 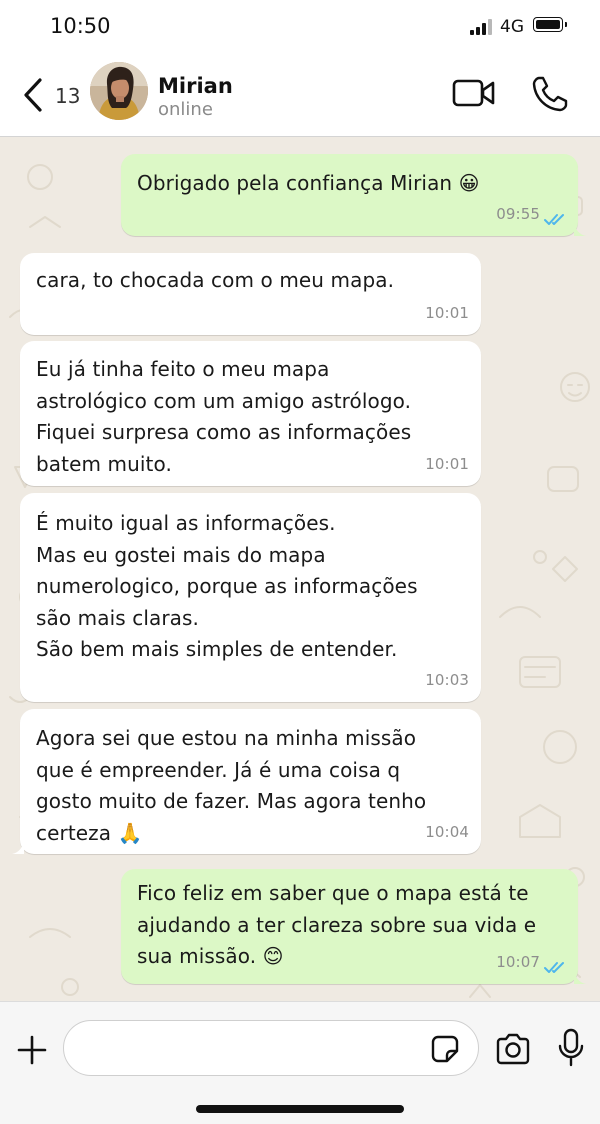 I want to click on sticker-icon, so click(x=445, y=1049).